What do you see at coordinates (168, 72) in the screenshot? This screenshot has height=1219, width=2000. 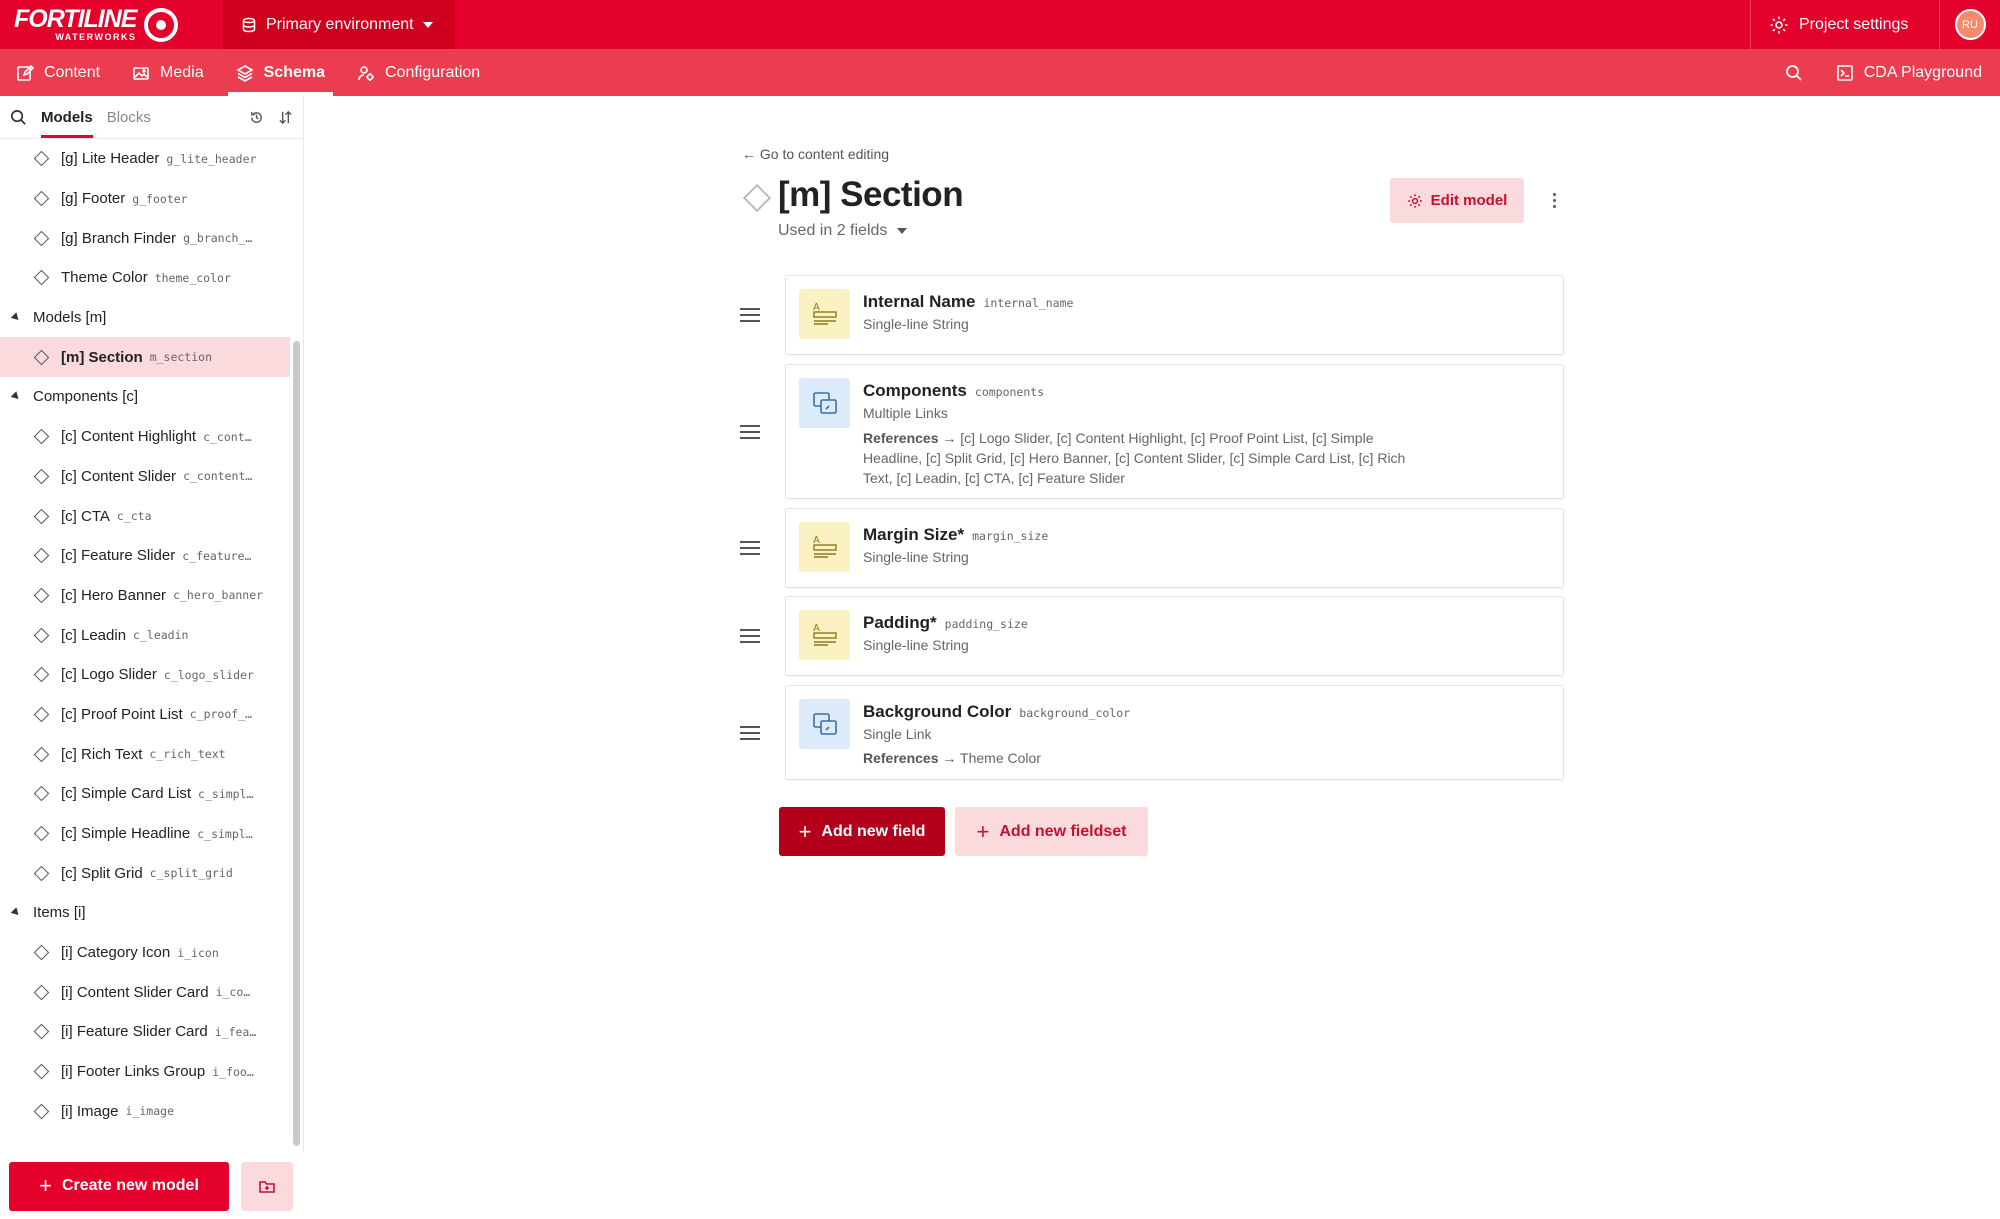 I see `tab-media: Media` at bounding box center [168, 72].